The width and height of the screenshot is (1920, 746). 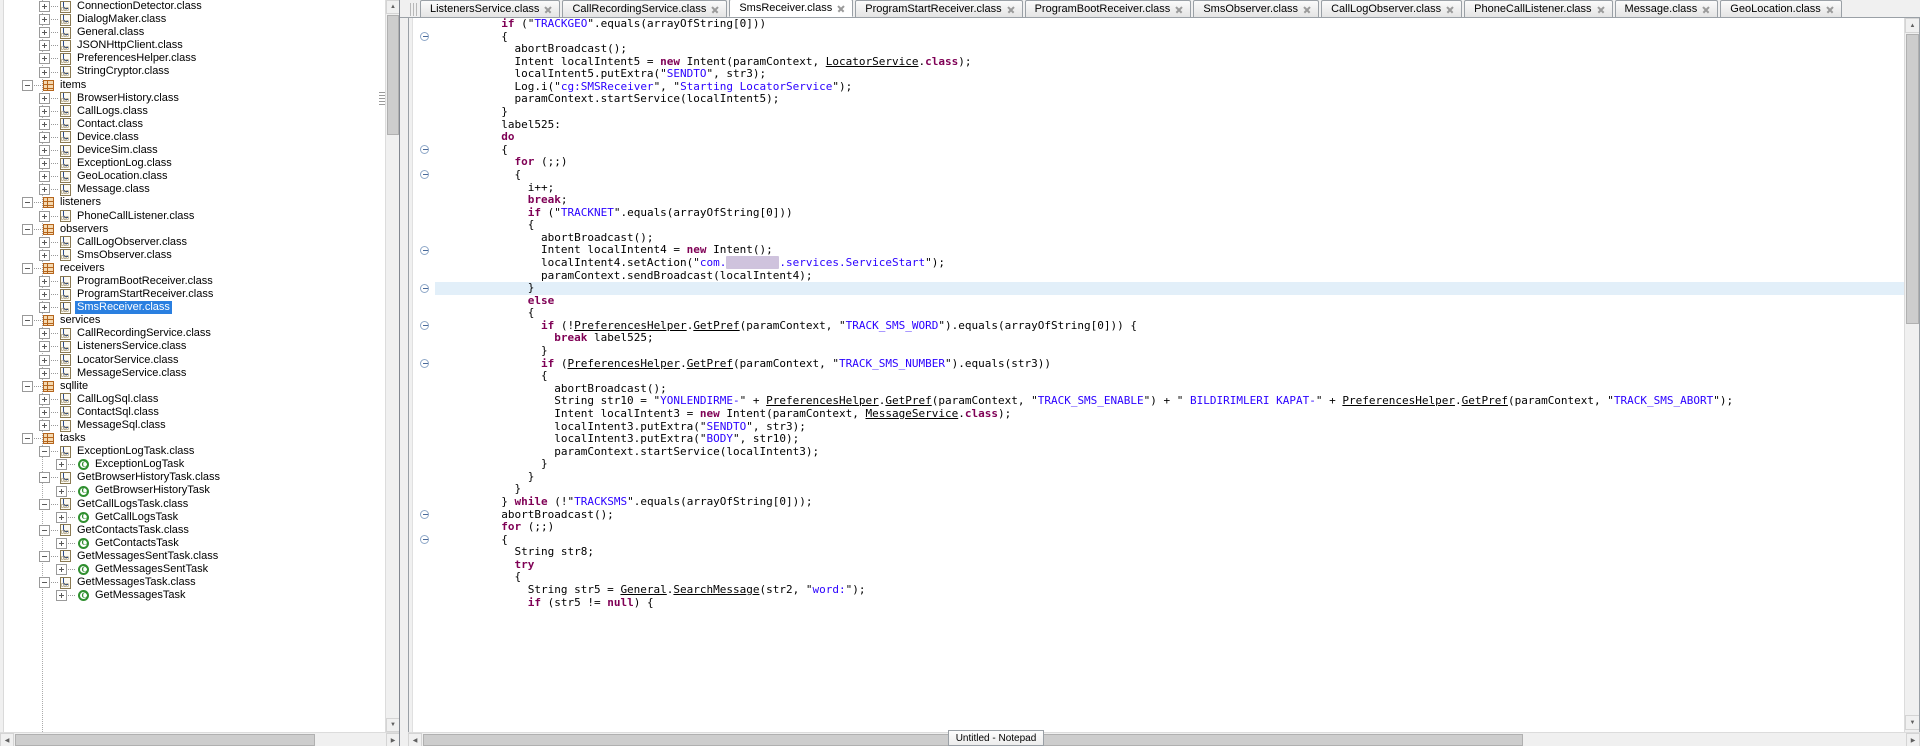 What do you see at coordinates (165, 740) in the screenshot?
I see `tree-horizontal-scroll-thumb` at bounding box center [165, 740].